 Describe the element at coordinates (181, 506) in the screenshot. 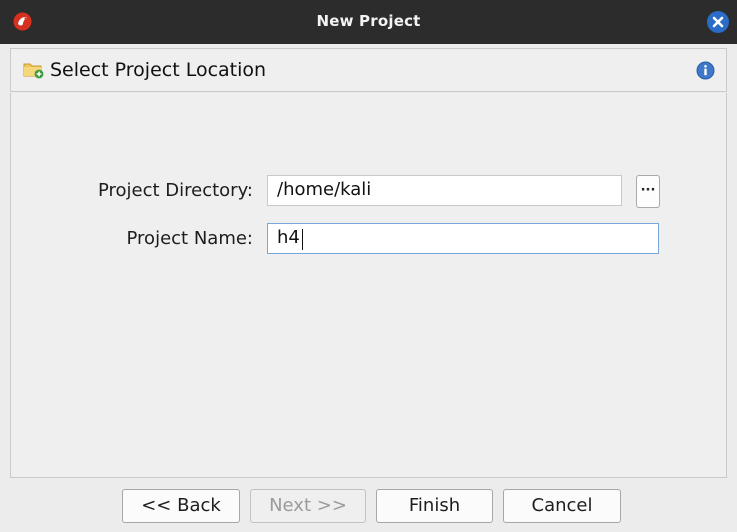

I see `back-button: << Back` at that location.